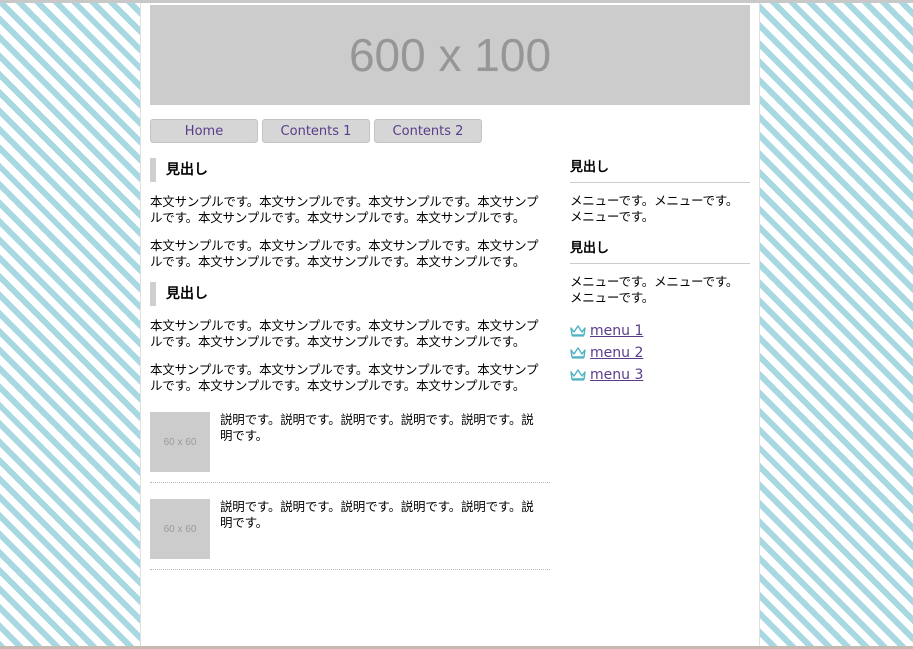 This screenshot has height=649, width=913. I want to click on sidebar-menu: menu 1 menu 2 menu 3, so click(660, 353).